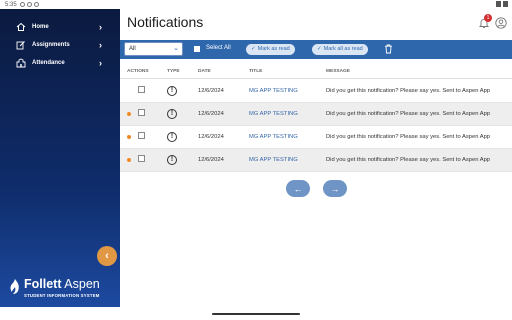 The height and width of the screenshot is (320, 512). I want to click on chevron-left-icon: ‹, so click(107, 256).